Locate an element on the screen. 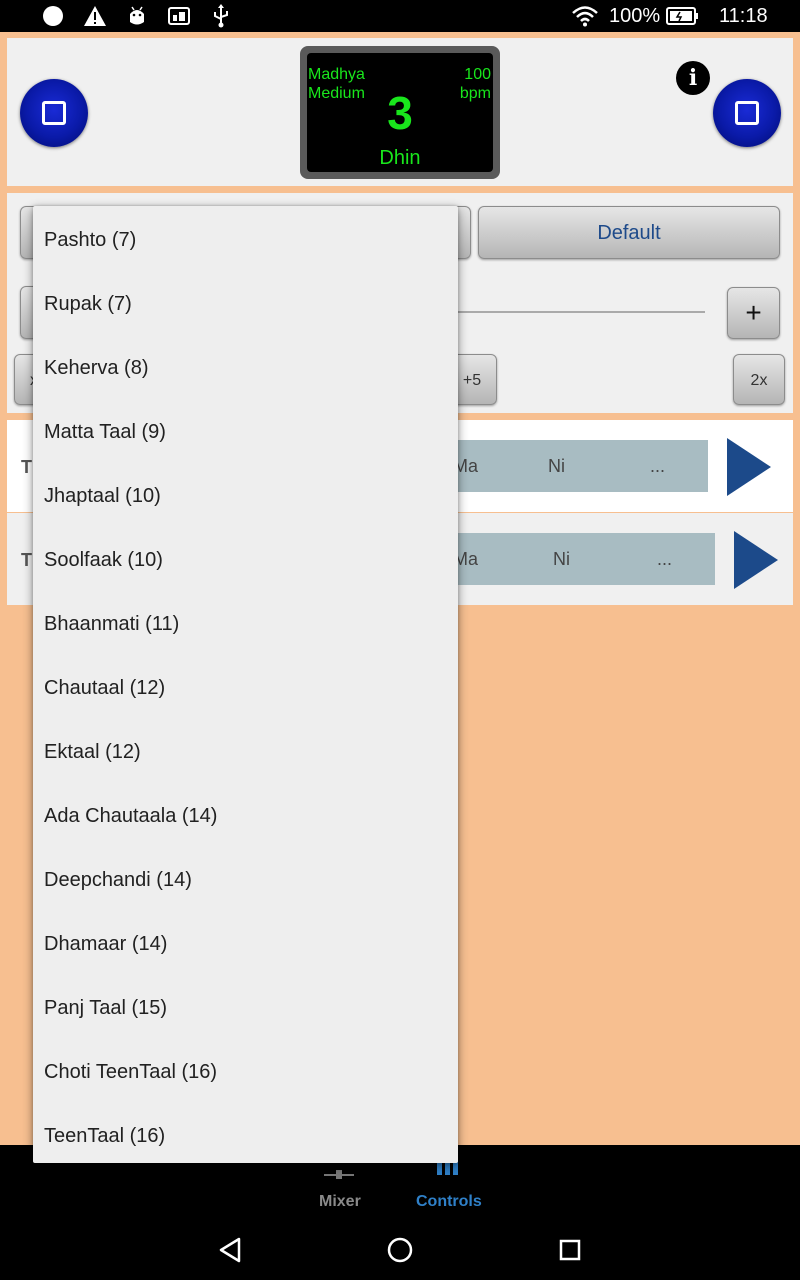 The height and width of the screenshot is (1280, 800). beat-number: 3 is located at coordinates (400, 113).